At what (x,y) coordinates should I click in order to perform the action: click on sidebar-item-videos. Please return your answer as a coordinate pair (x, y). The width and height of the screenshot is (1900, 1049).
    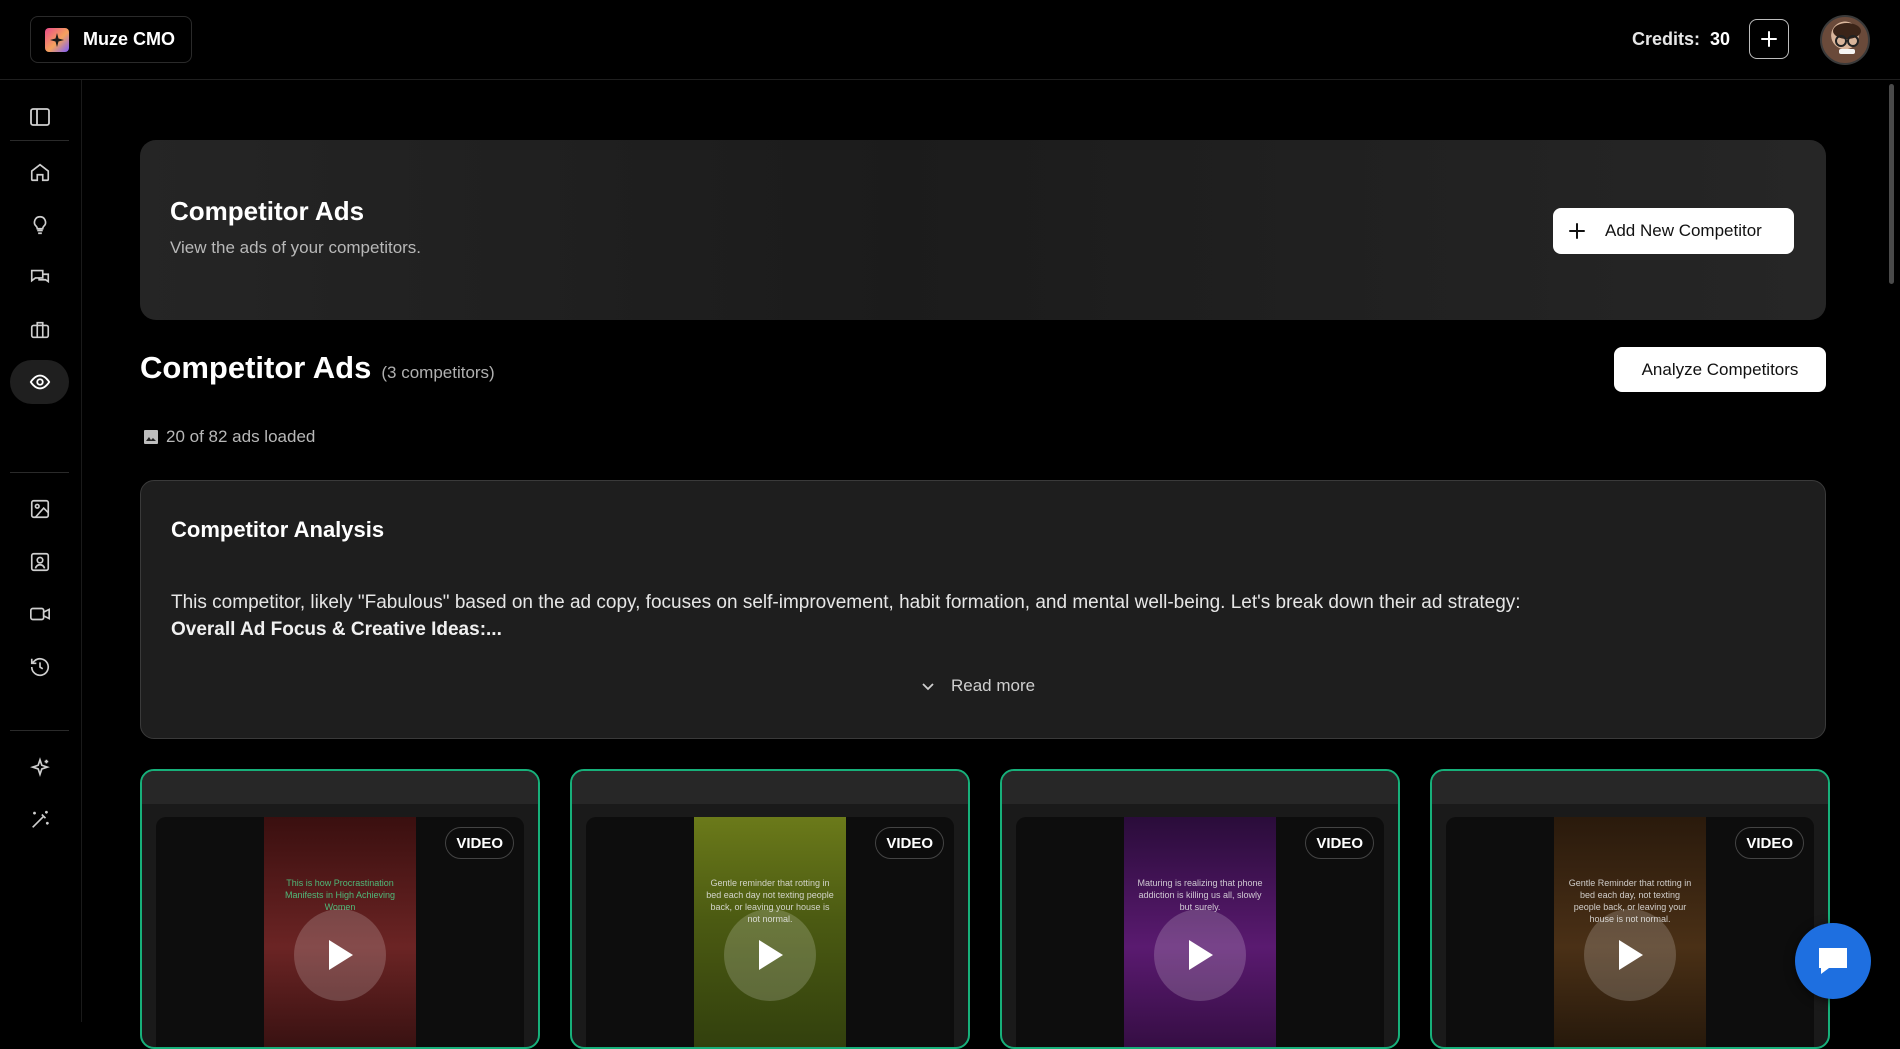
    Looking at the image, I should click on (39, 614).